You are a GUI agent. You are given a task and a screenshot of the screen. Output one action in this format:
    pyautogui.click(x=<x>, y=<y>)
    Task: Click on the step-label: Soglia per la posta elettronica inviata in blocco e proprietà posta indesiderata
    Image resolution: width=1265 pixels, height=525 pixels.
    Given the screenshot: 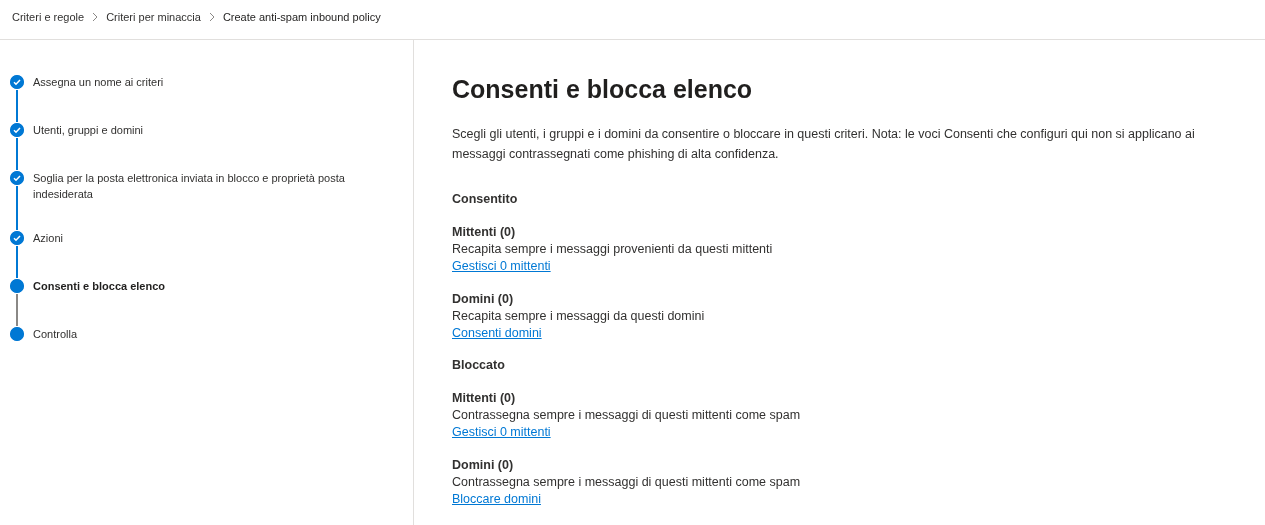 What is the action you would take?
    pyautogui.click(x=198, y=200)
    